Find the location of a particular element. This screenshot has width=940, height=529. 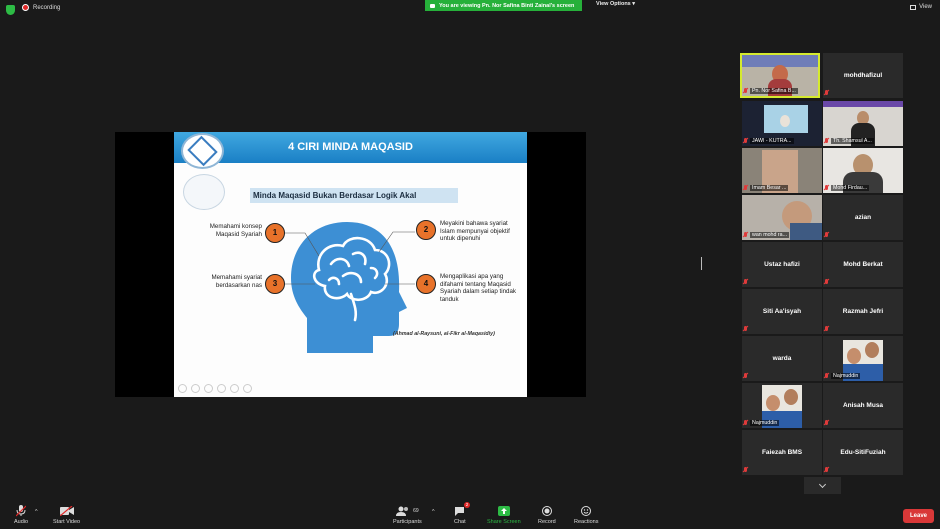

leave-button: Leave is located at coordinates (918, 516).